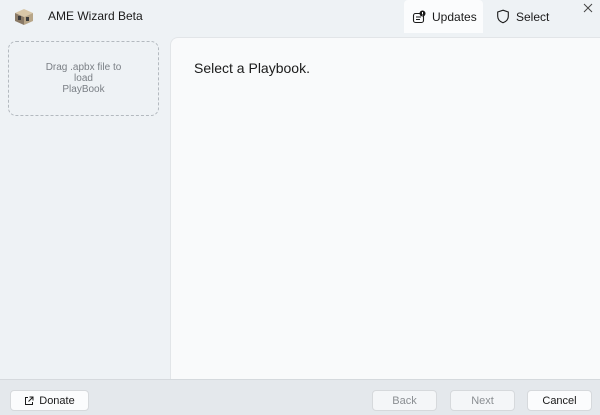 Image resolution: width=600 pixels, height=415 pixels. I want to click on back-label: Back, so click(404, 400).